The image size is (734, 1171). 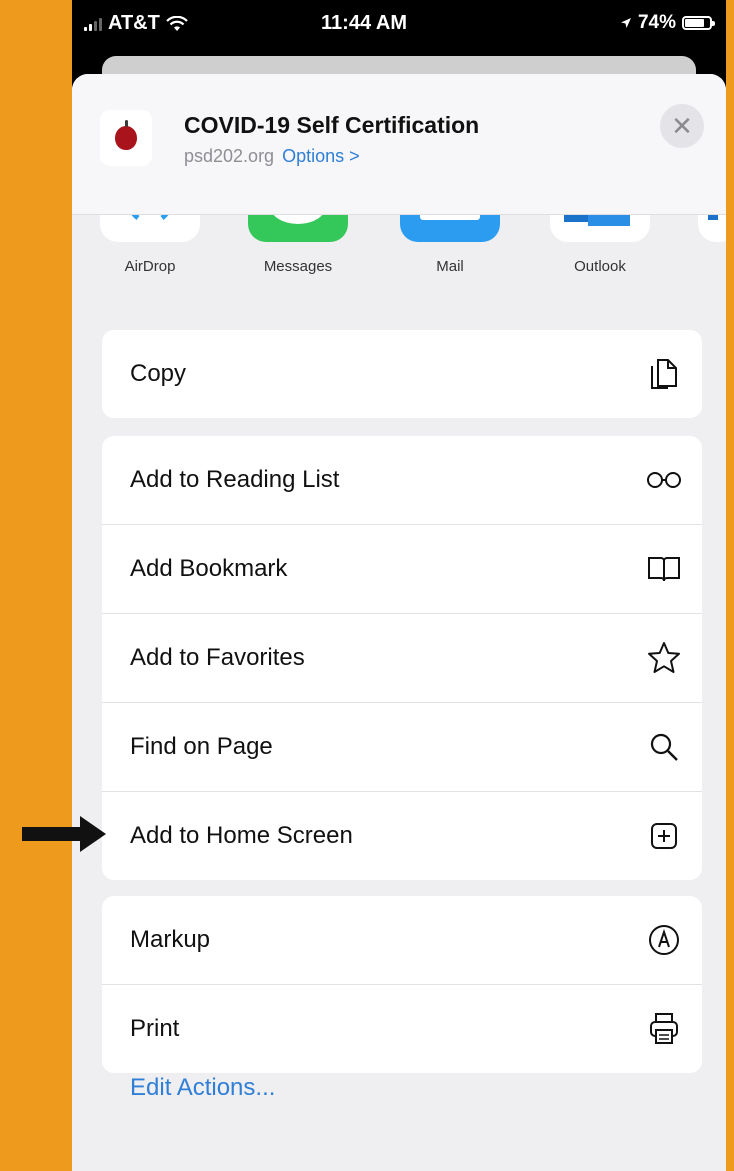 I want to click on markup-icon, so click(x=664, y=940).